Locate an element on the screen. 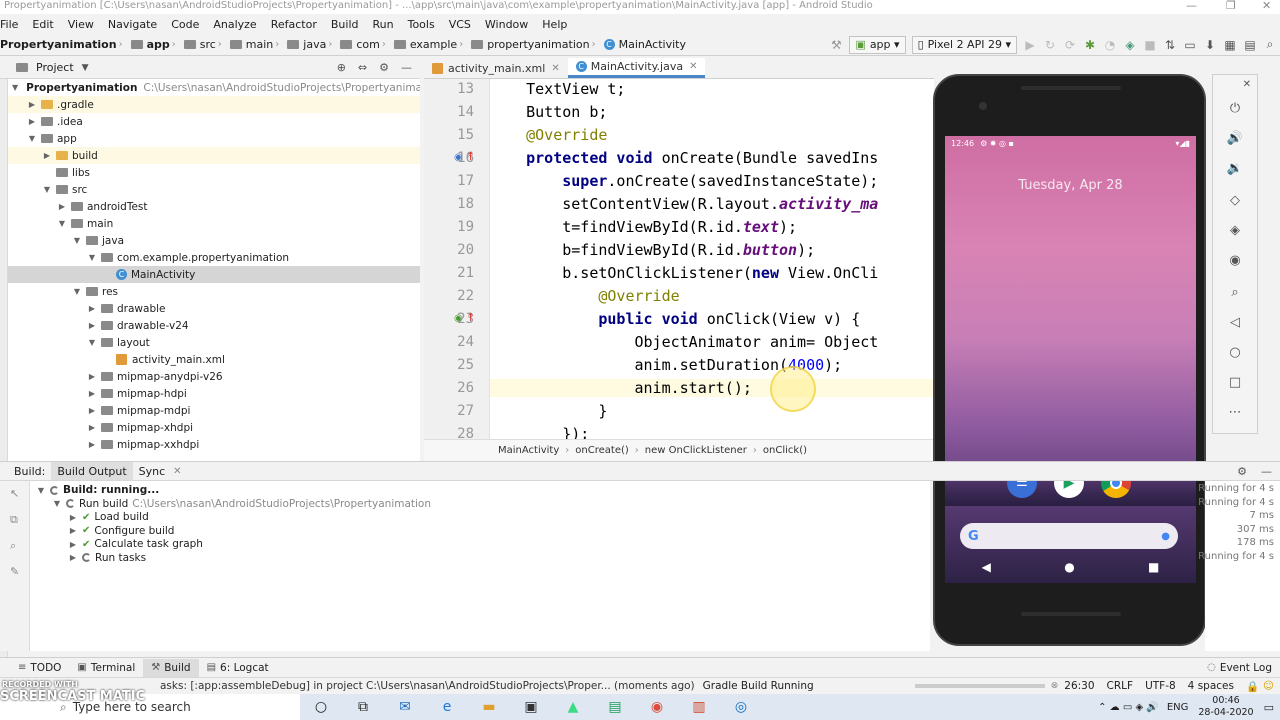 This screenshot has width=1280, height=720. emulator-close-icon: ✕ is located at coordinates (1235, 84).